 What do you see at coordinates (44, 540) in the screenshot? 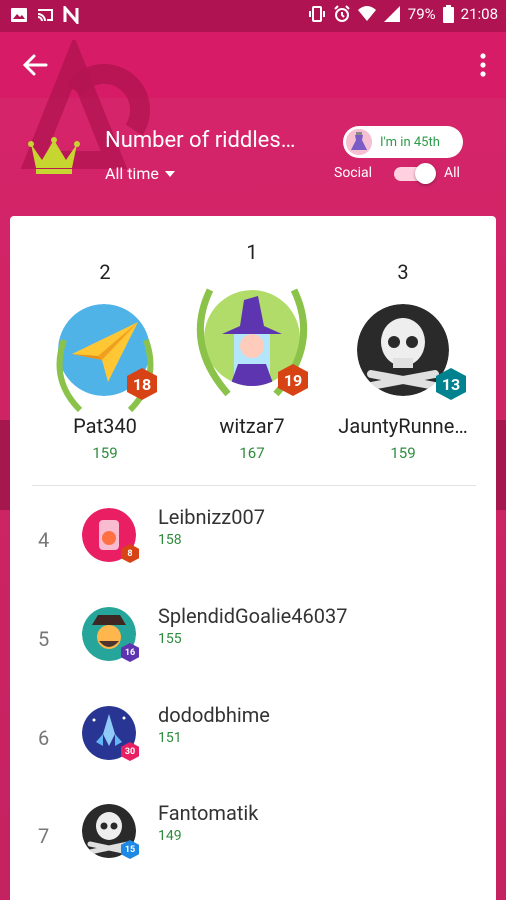
I see `row-rank: 4` at bounding box center [44, 540].